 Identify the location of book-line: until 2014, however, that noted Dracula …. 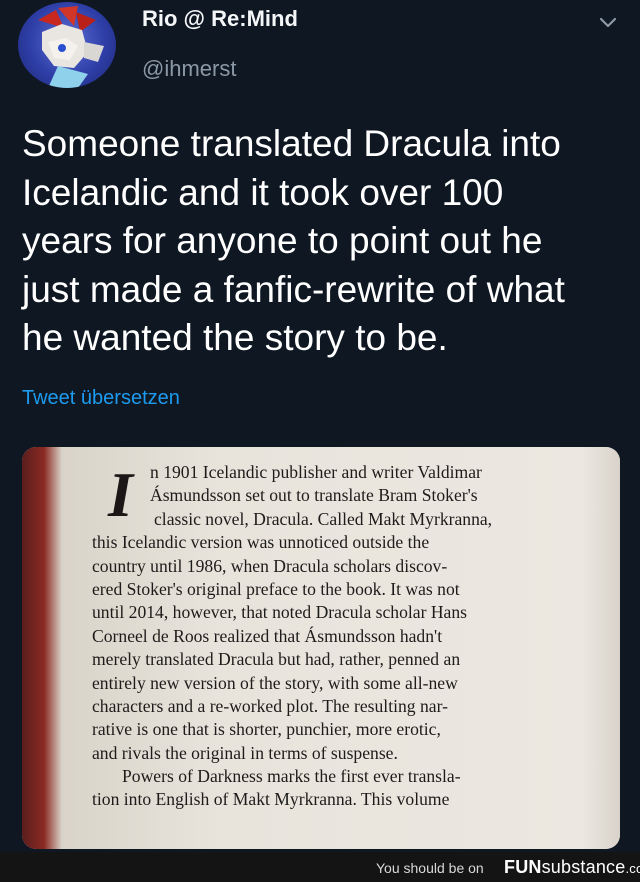
(280, 612).